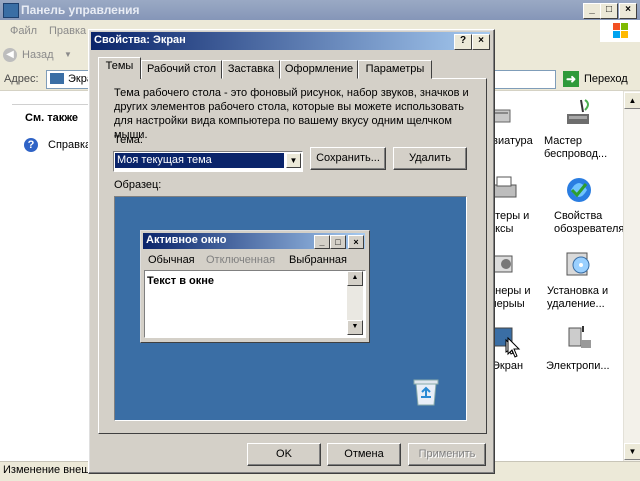 This screenshot has width=640, height=481. What do you see at coordinates (579, 338) in the screenshot?
I see `power-options-icon` at bounding box center [579, 338].